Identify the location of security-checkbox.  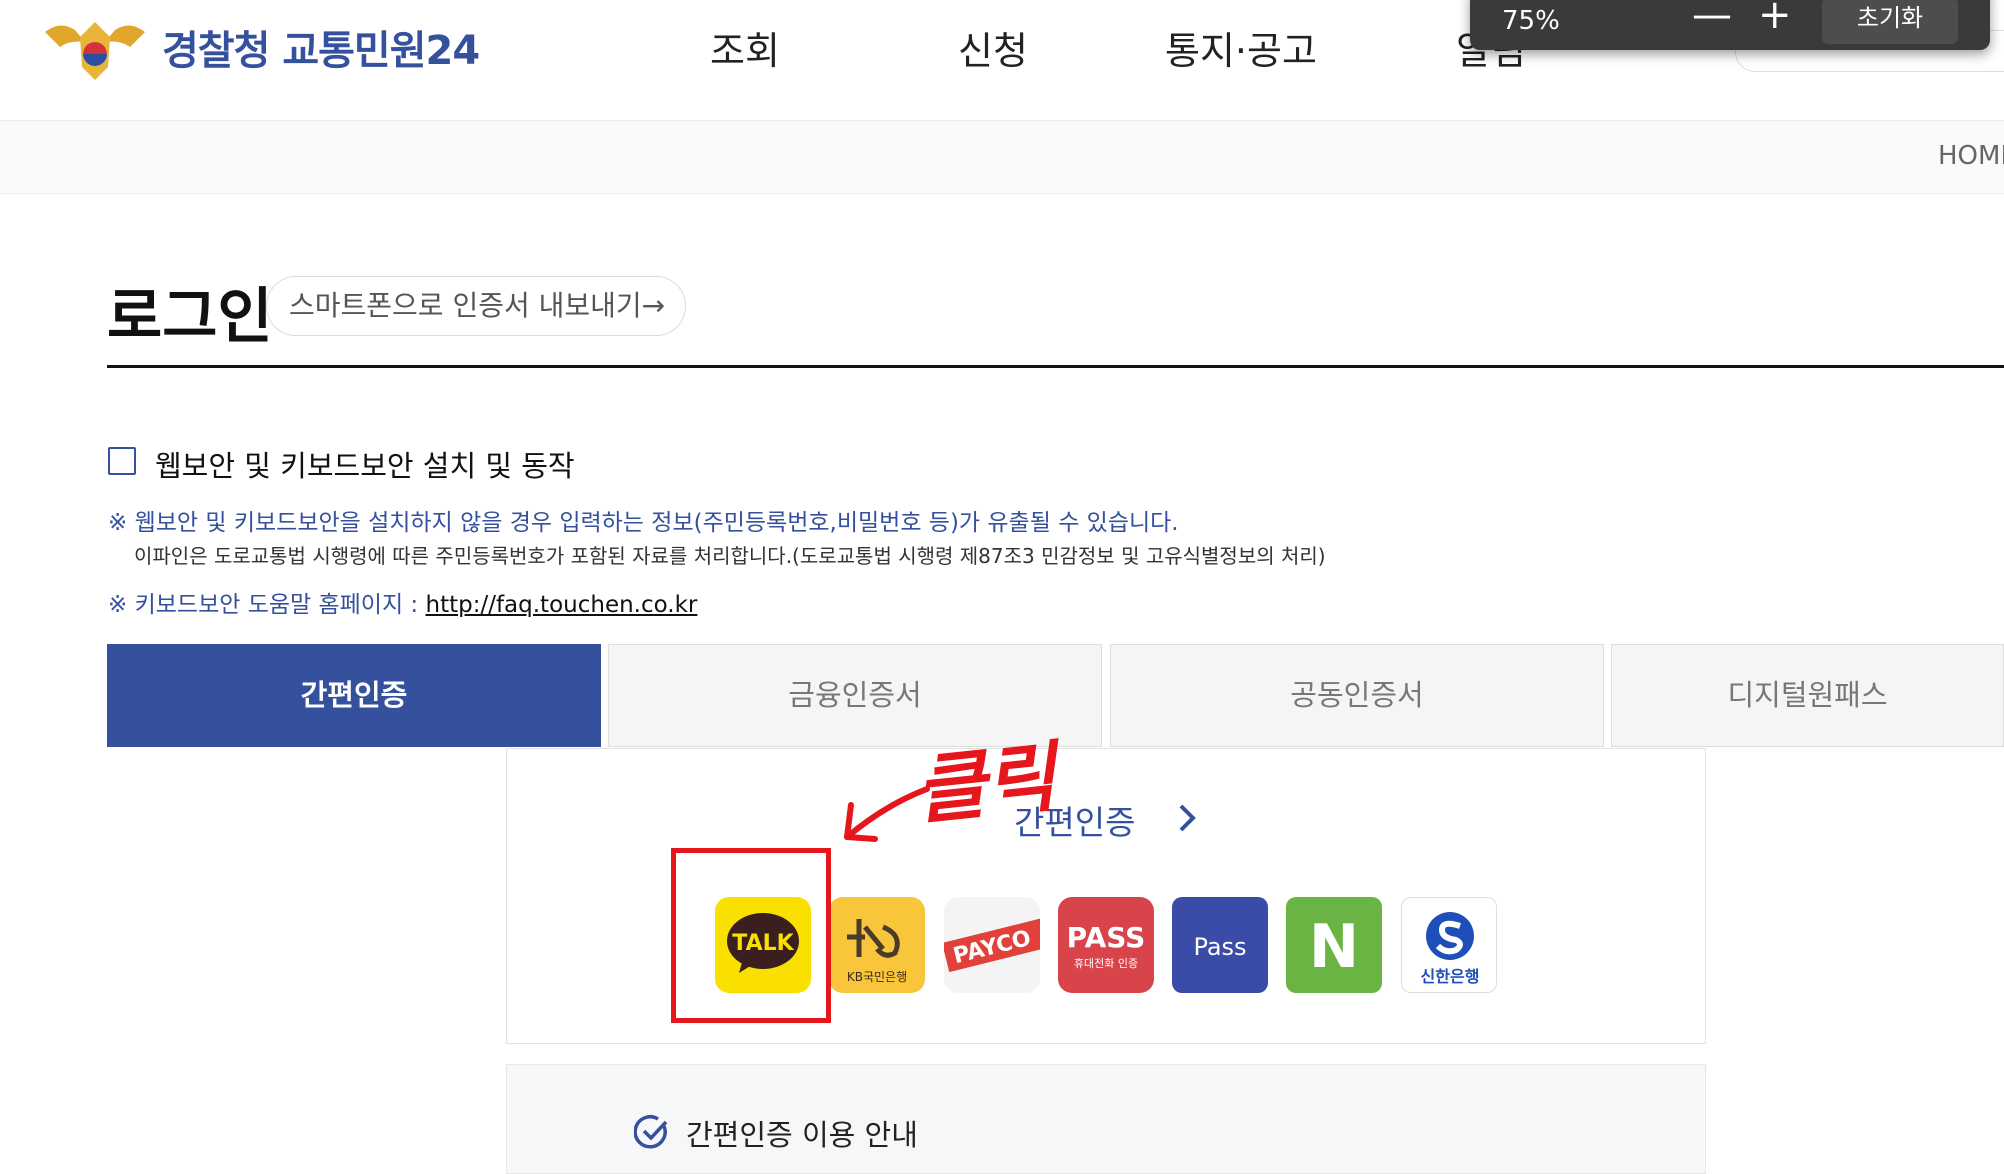
(122, 461).